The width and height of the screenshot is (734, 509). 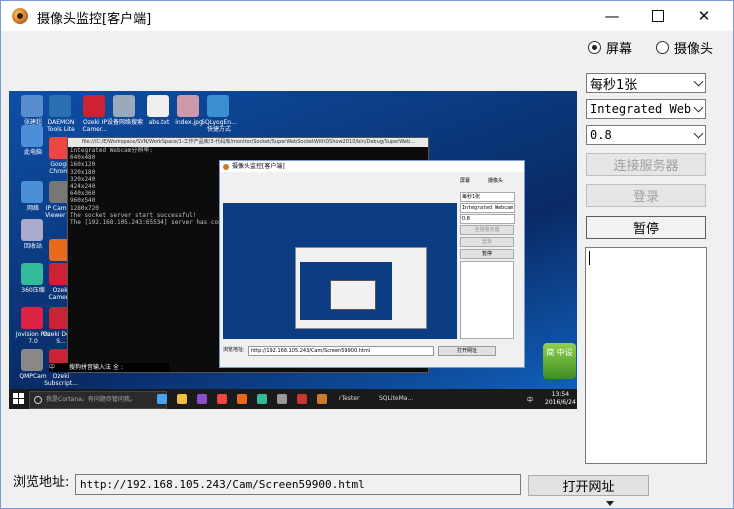 I want to click on nested-url-label: 浏览地址:, so click(x=234, y=350).